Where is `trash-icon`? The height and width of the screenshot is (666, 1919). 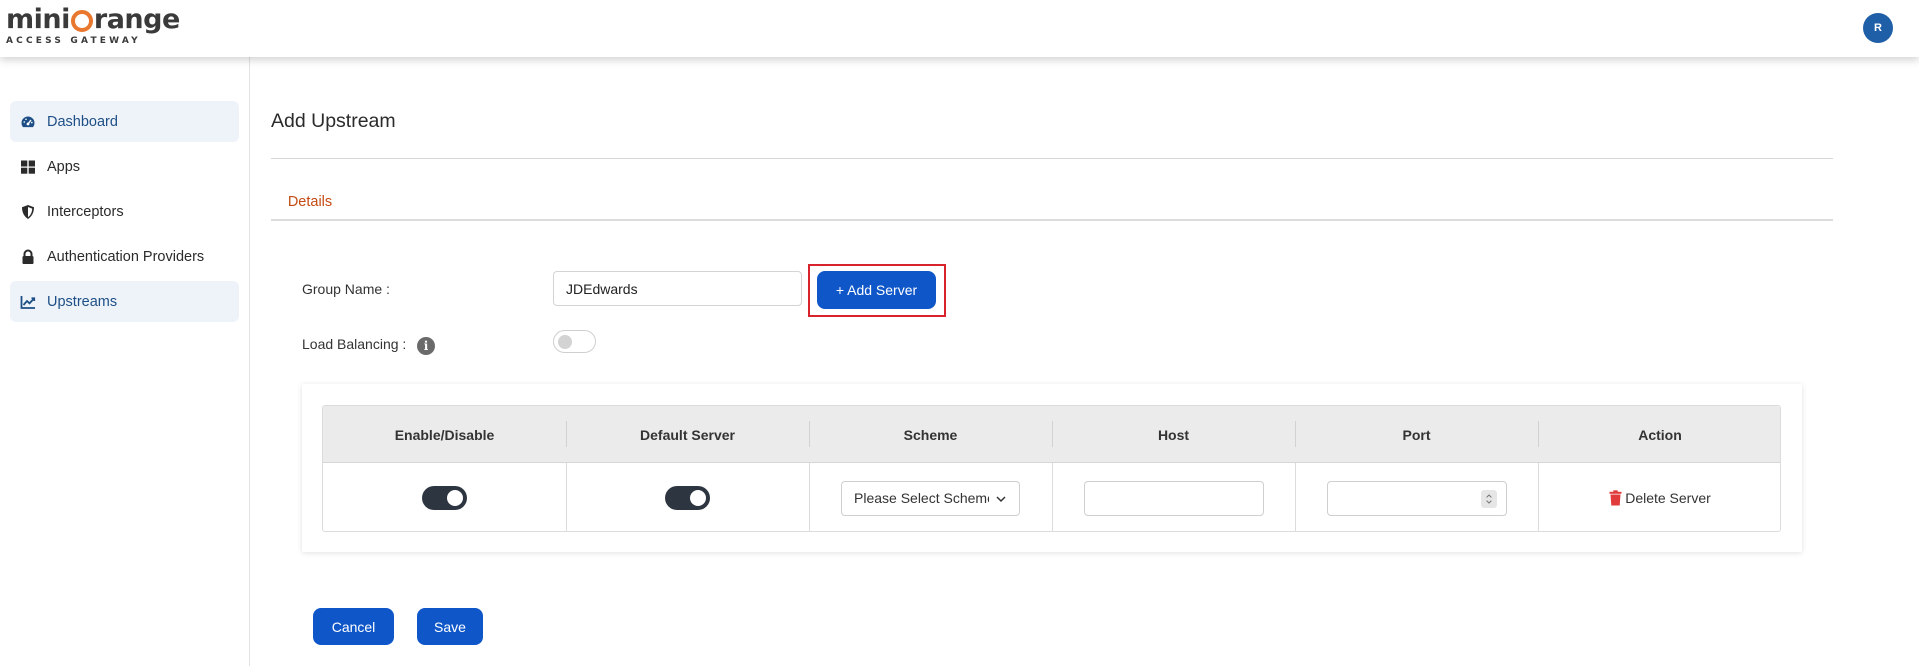
trash-icon is located at coordinates (1615, 498).